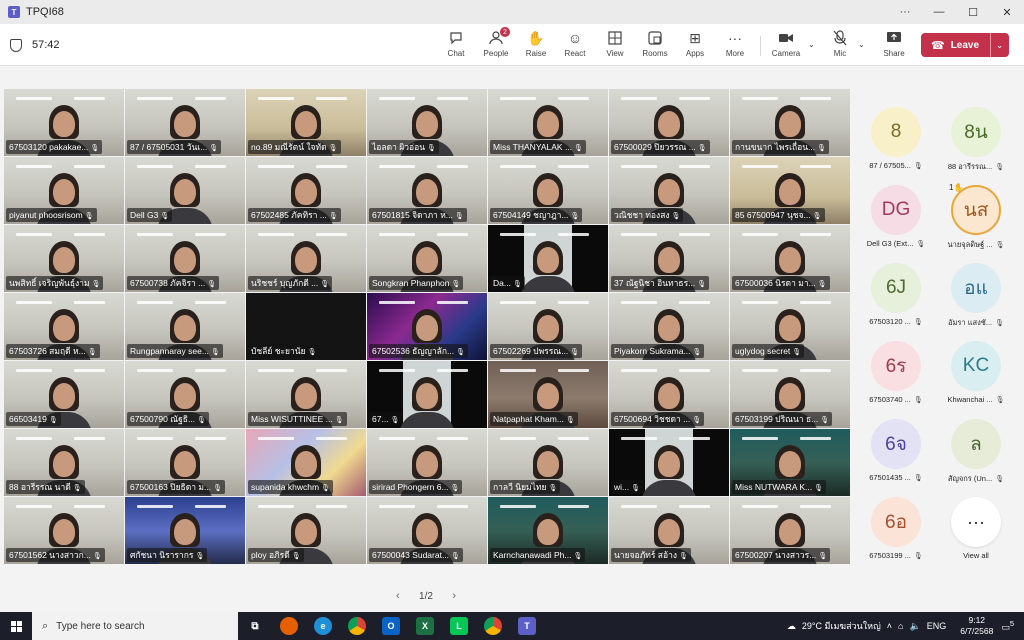  What do you see at coordinates (64, 326) in the screenshot?
I see `video-tile: 67503726 สมฤดี ห... 🎙` at bounding box center [64, 326].